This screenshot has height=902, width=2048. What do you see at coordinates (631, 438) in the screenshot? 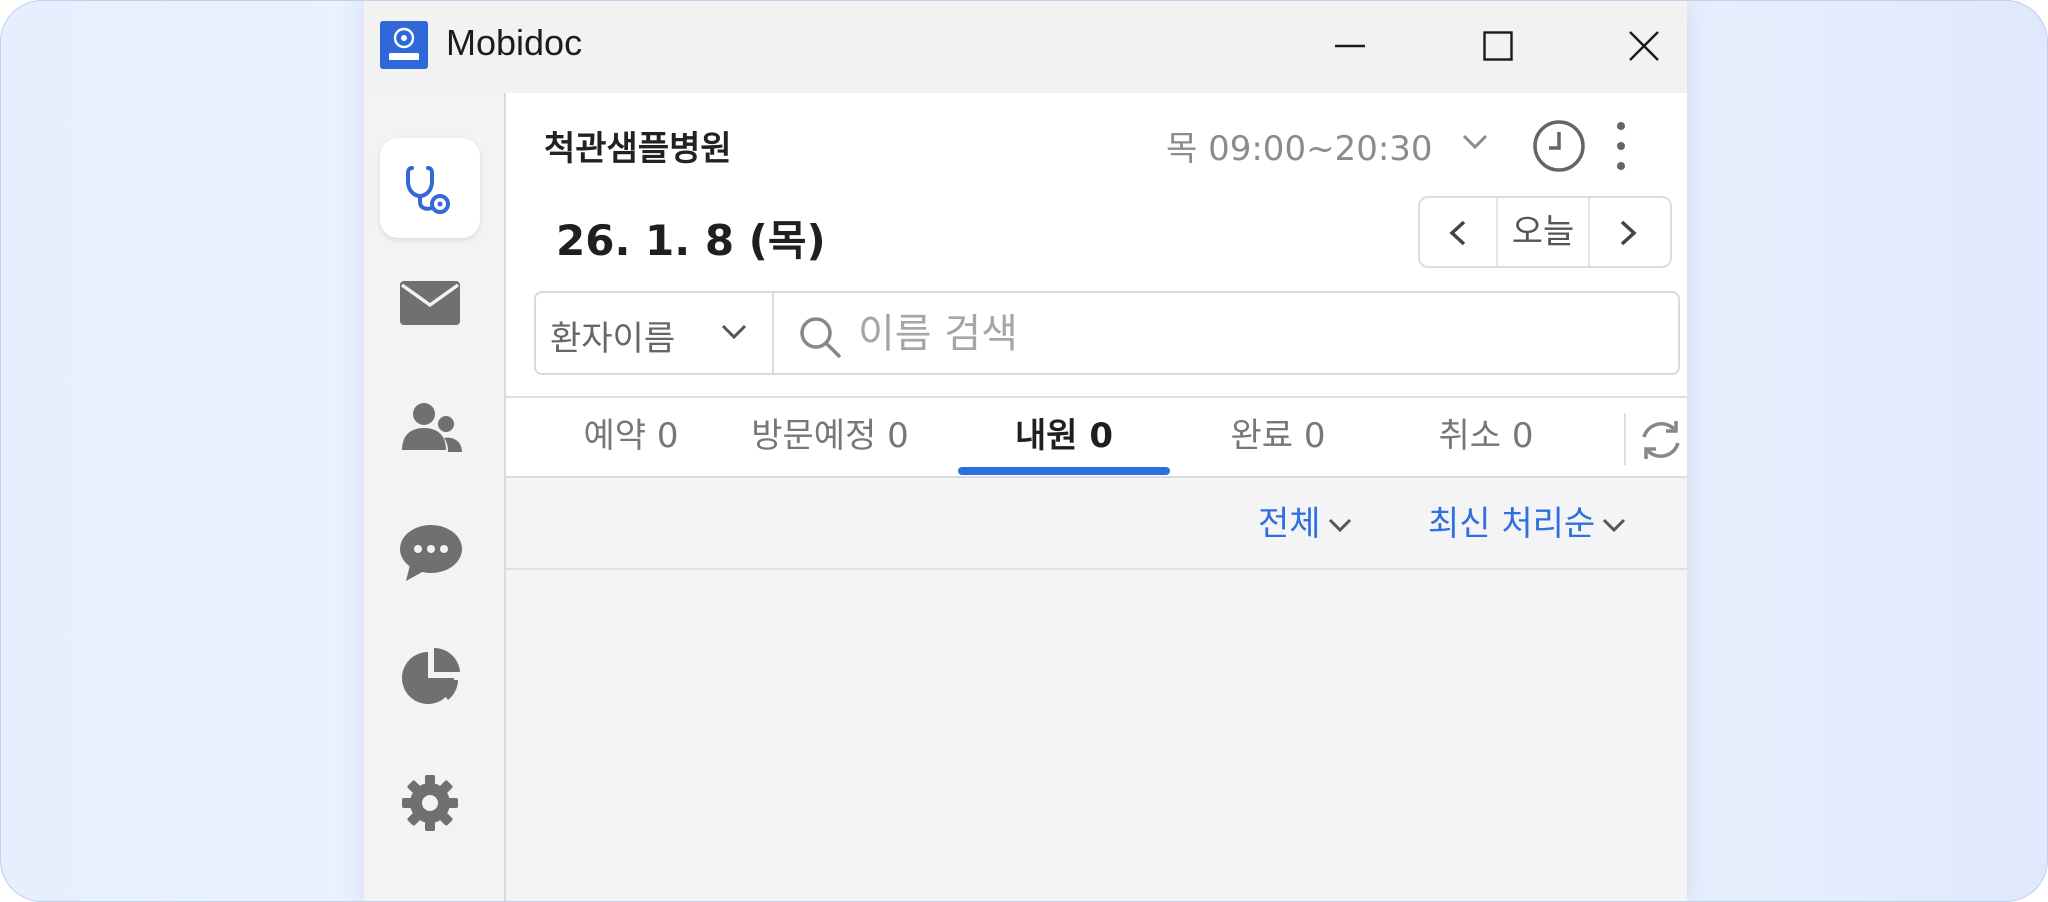
I see `tab-reservation: 예약 0` at bounding box center [631, 438].